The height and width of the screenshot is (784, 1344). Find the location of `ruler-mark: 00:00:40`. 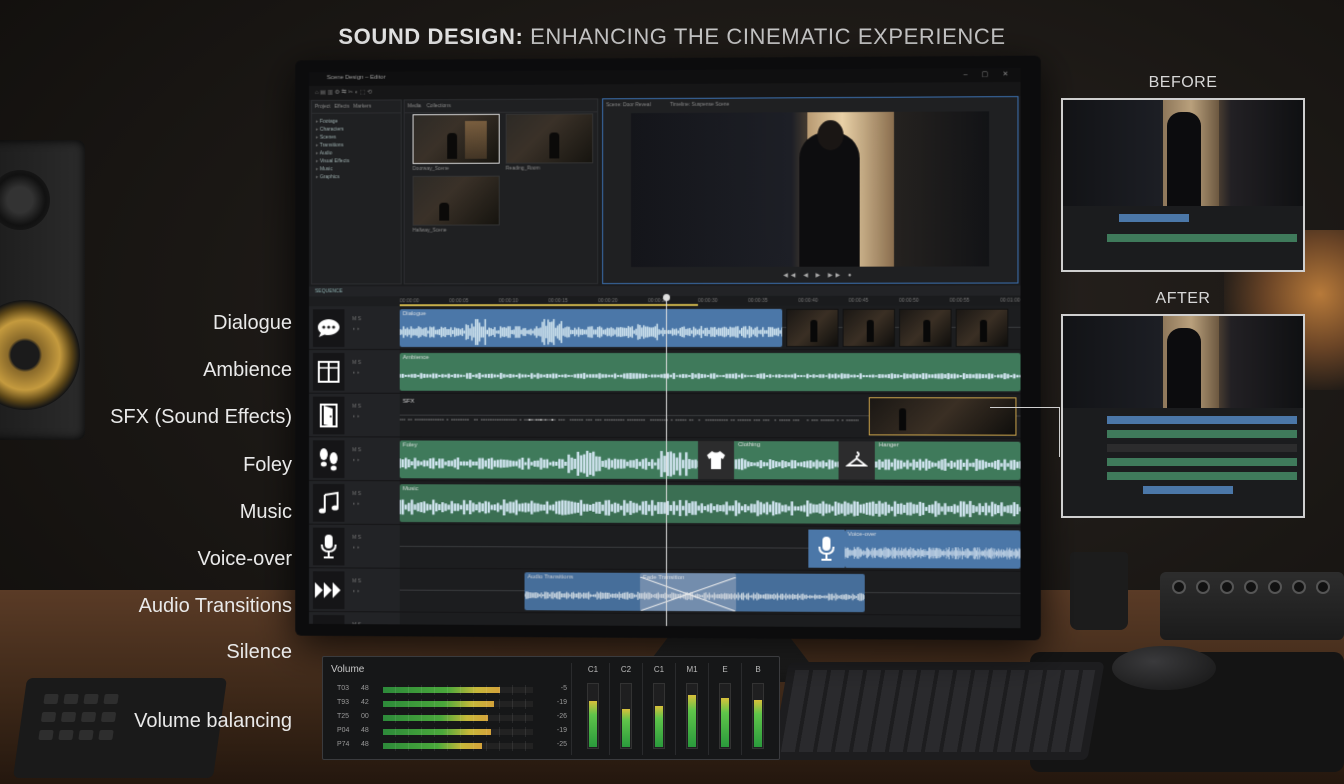

ruler-mark: 00:00:40 is located at coordinates (808, 300).